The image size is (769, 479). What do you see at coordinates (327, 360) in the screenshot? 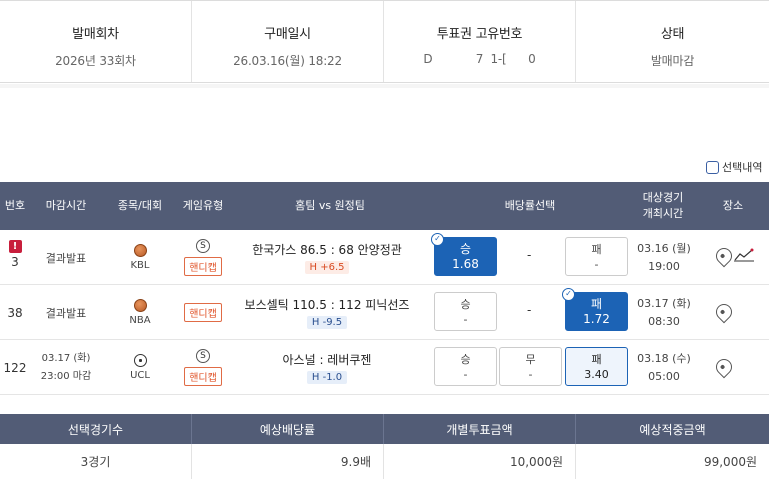
I see `match-teams: 아스널 : 레버쿠젠` at bounding box center [327, 360].